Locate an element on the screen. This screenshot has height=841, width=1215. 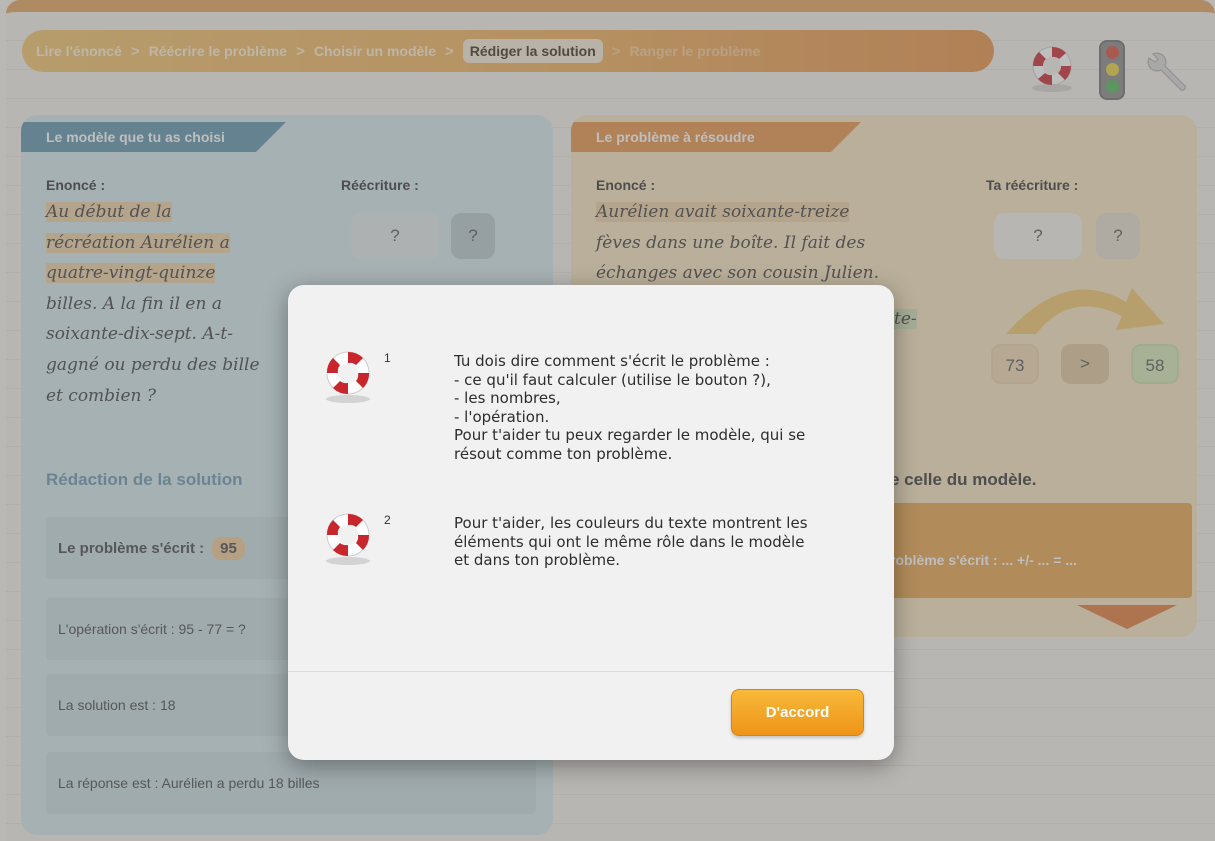
help-number: 1 is located at coordinates (387, 358).